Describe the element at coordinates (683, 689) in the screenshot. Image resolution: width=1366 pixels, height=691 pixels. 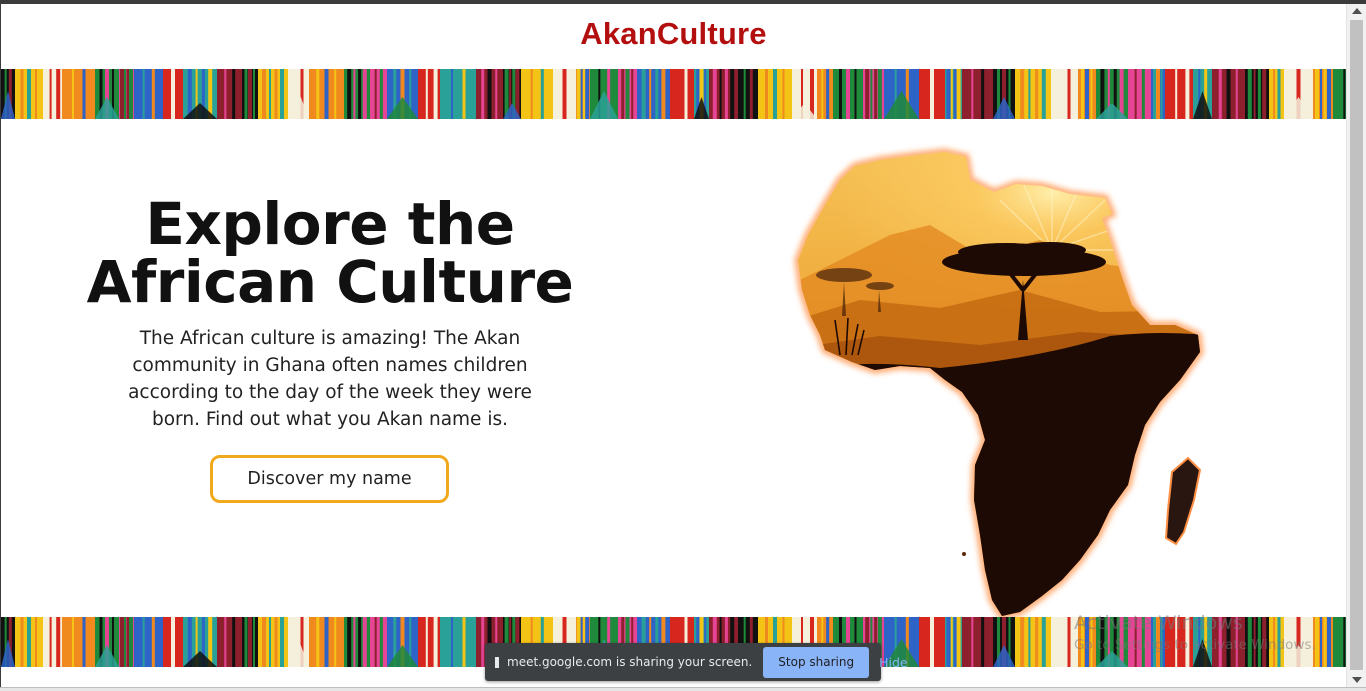
I see `window-bottom-border` at that location.